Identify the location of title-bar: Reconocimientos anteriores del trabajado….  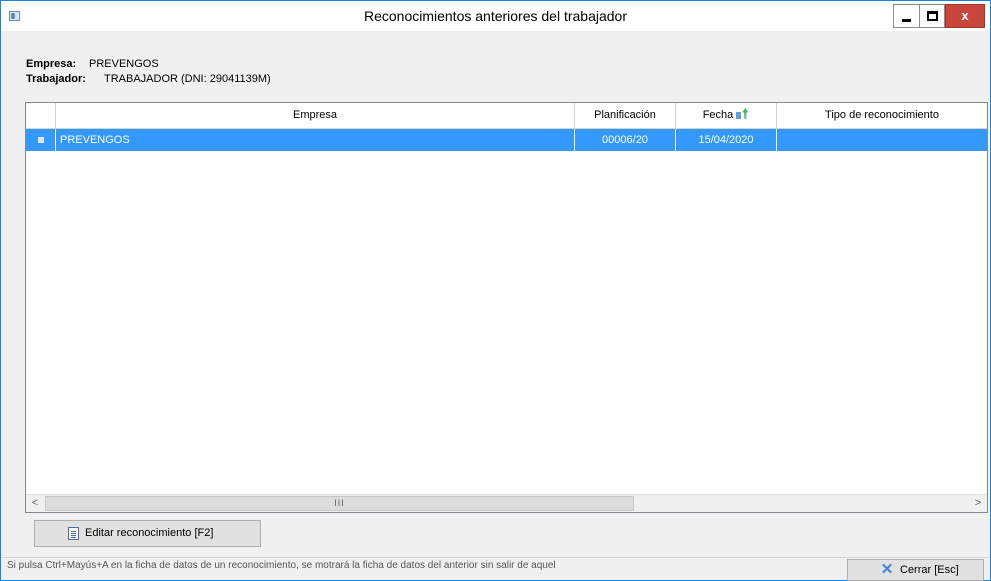
(495, 16).